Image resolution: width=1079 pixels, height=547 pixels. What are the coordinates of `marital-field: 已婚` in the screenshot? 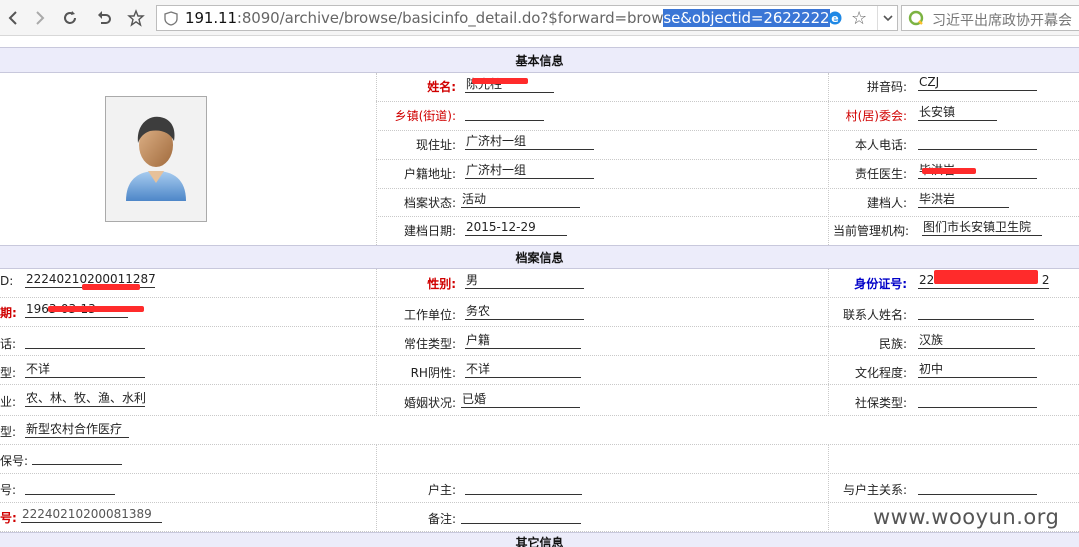 It's located at (520, 400).